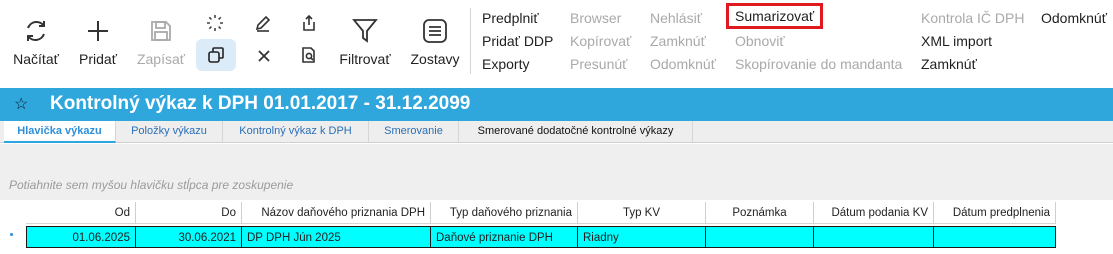 Image resolution: width=1113 pixels, height=254 pixels. What do you see at coordinates (435, 31) in the screenshot?
I see `list-box-icon` at bounding box center [435, 31].